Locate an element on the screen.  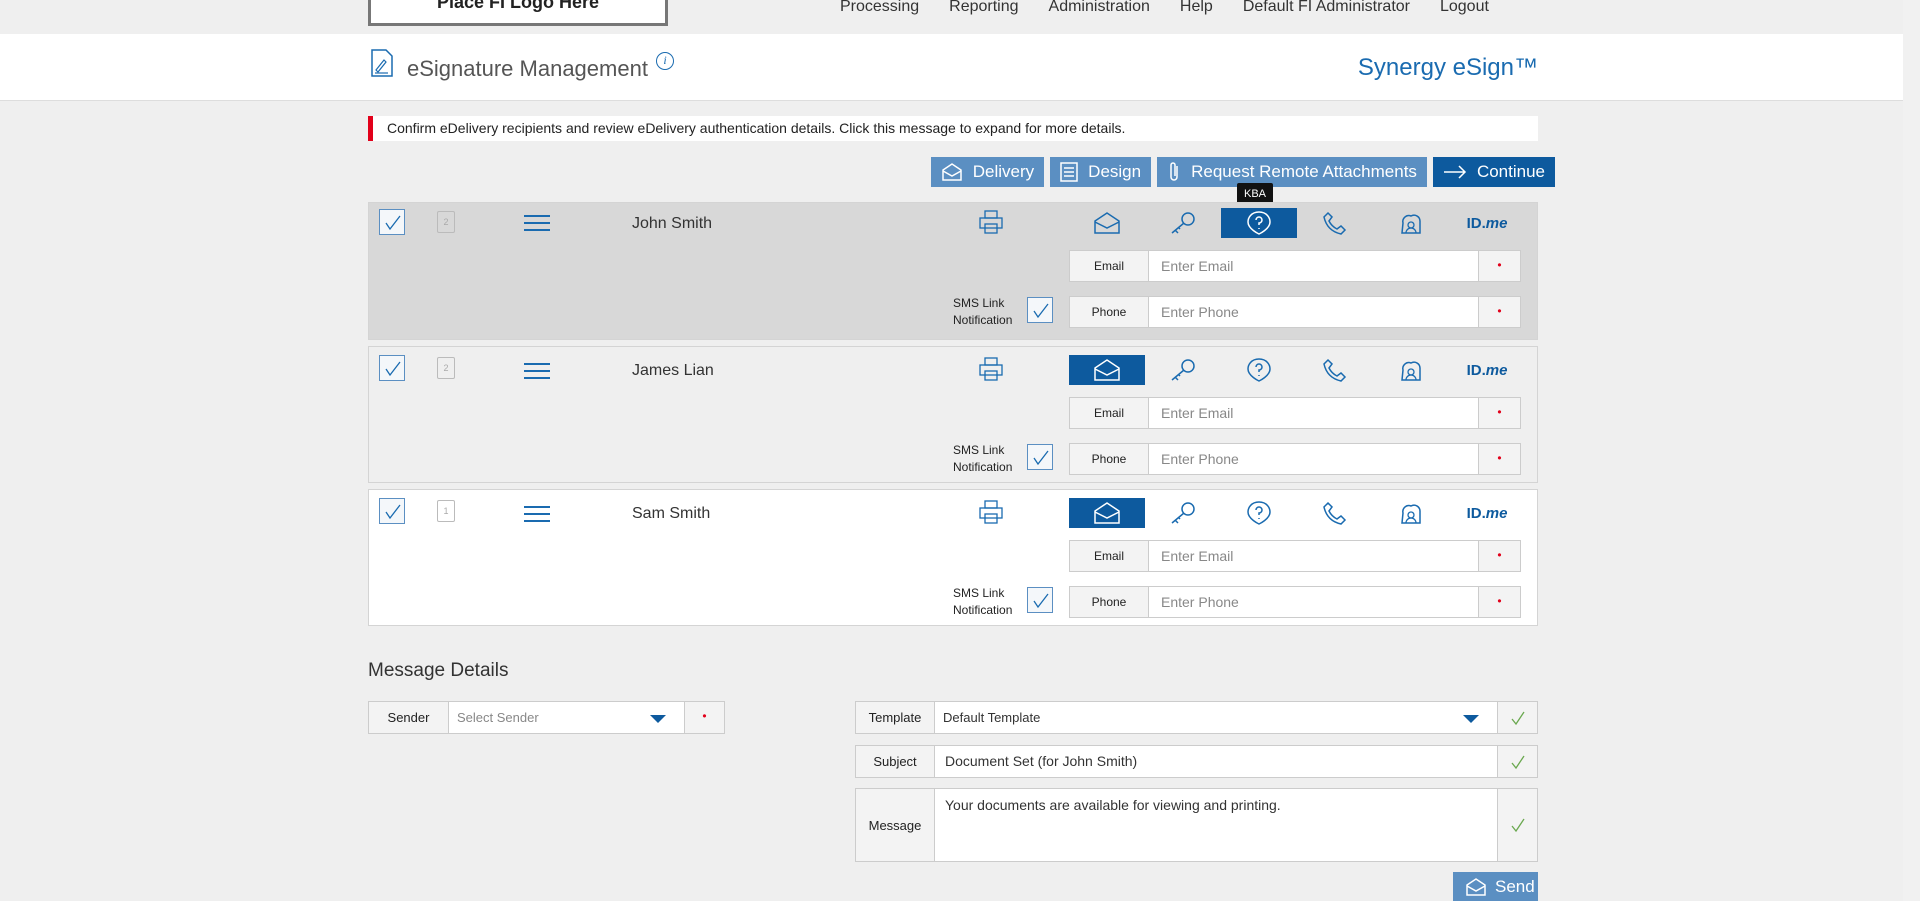
template-label: Template is located at coordinates (895, 717).